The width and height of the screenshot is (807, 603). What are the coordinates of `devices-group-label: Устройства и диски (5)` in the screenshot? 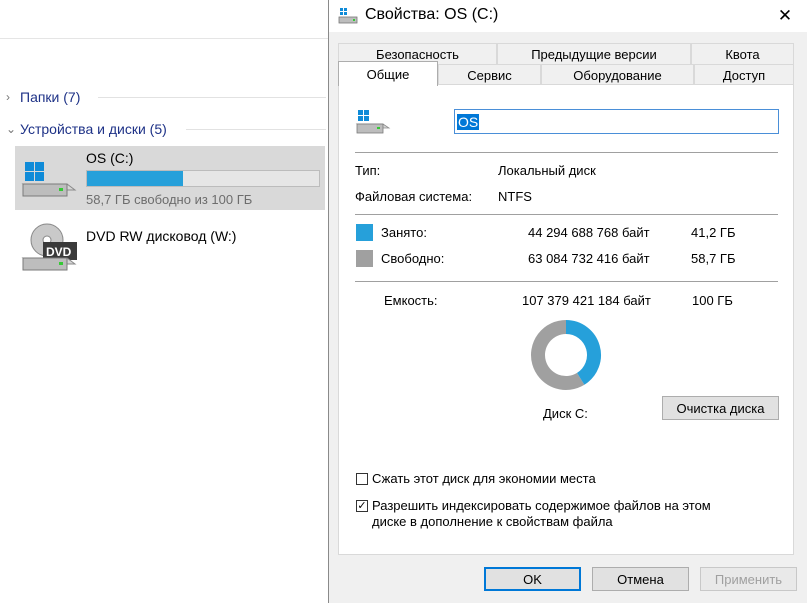 It's located at (93, 129).